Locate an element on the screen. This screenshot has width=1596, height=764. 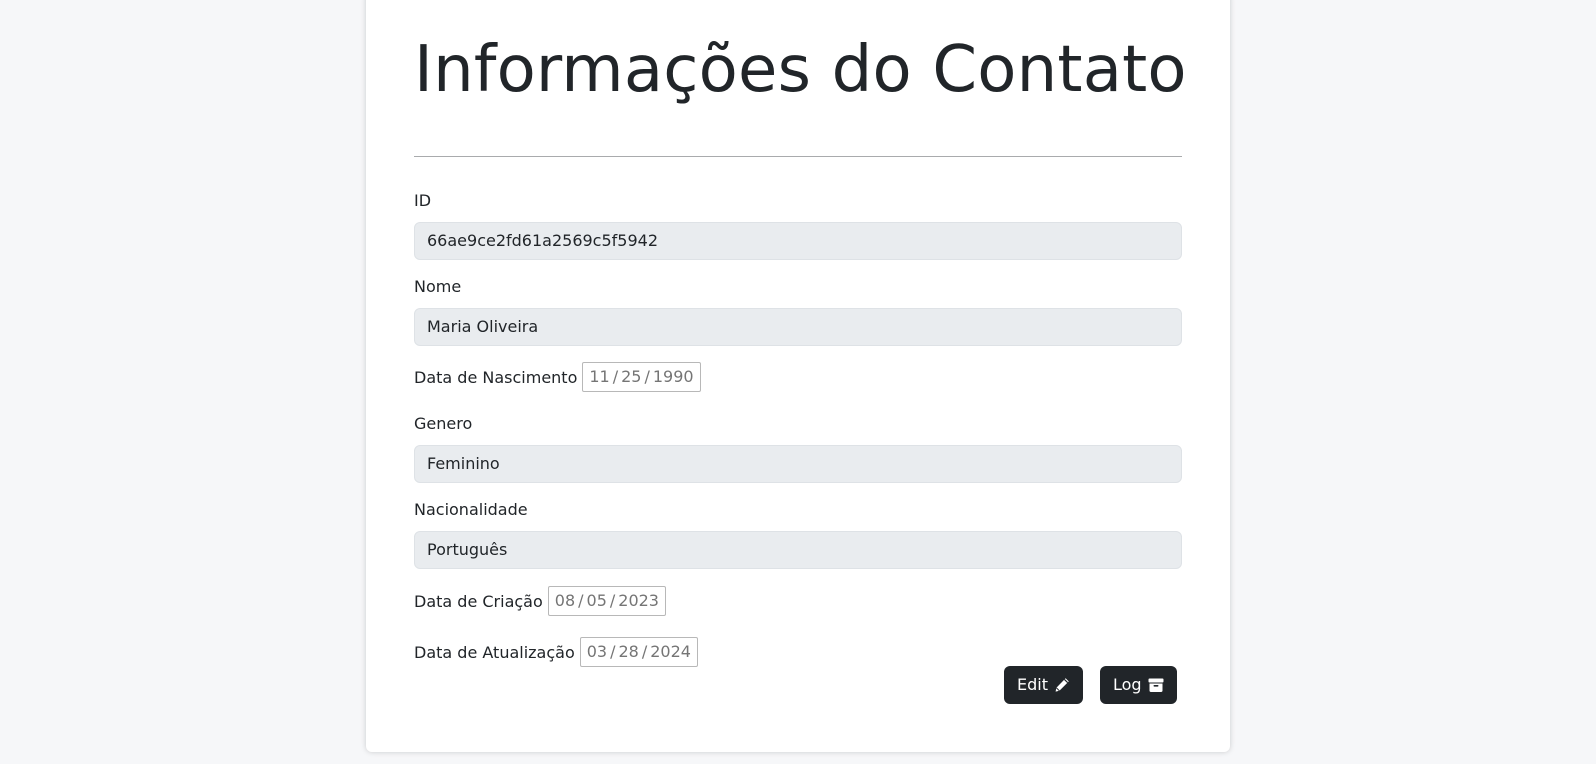
edit-button: Edit is located at coordinates (1043, 685).